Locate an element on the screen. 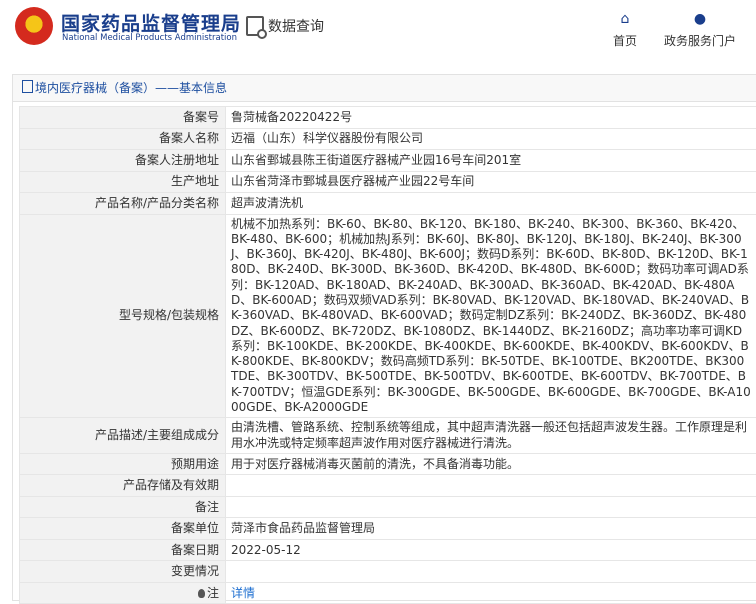 Image resolution: width=756 pixels, height=604 pixels. note-key-label: 注 is located at coordinates (213, 593).